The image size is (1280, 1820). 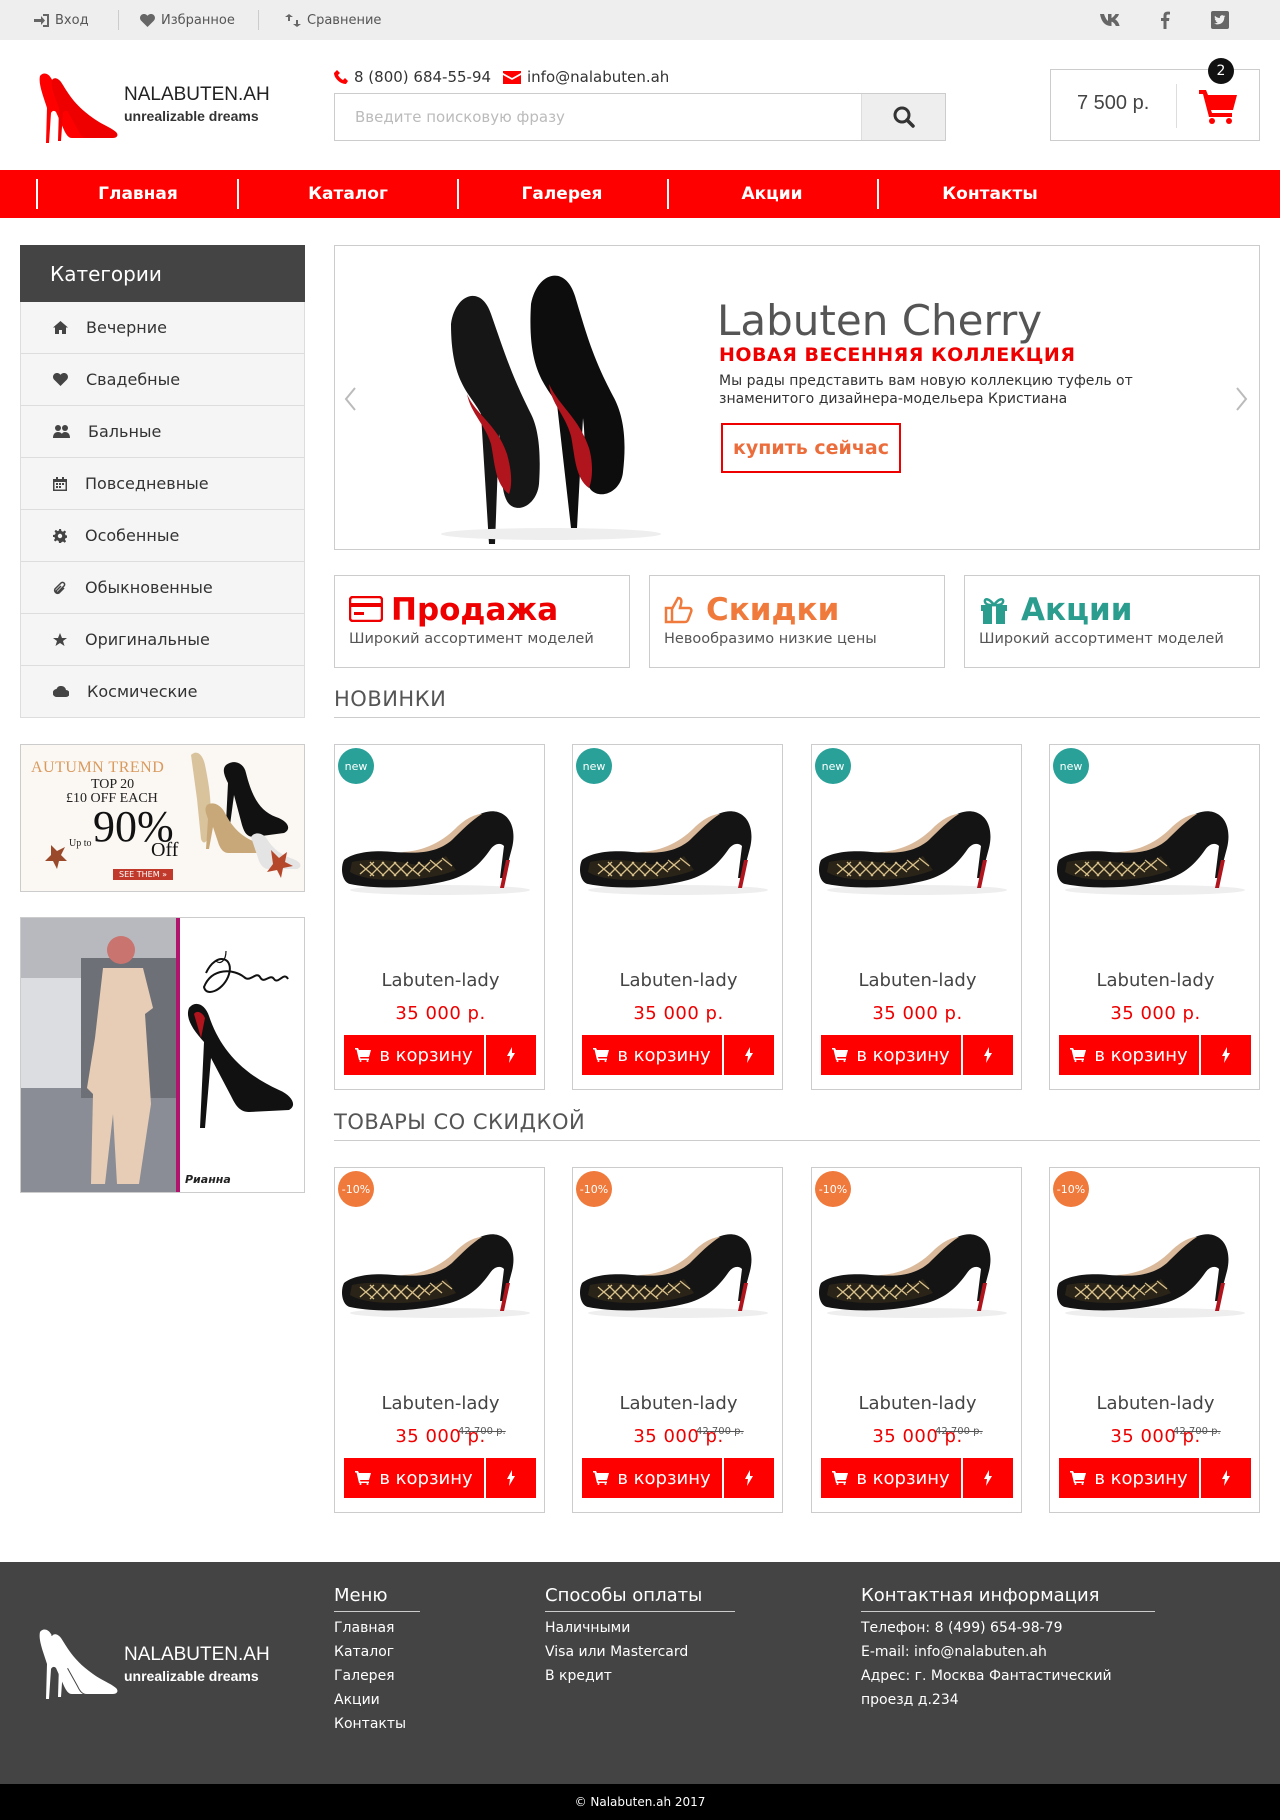 What do you see at coordinates (1111, 20) in the screenshot?
I see `vk-icon` at bounding box center [1111, 20].